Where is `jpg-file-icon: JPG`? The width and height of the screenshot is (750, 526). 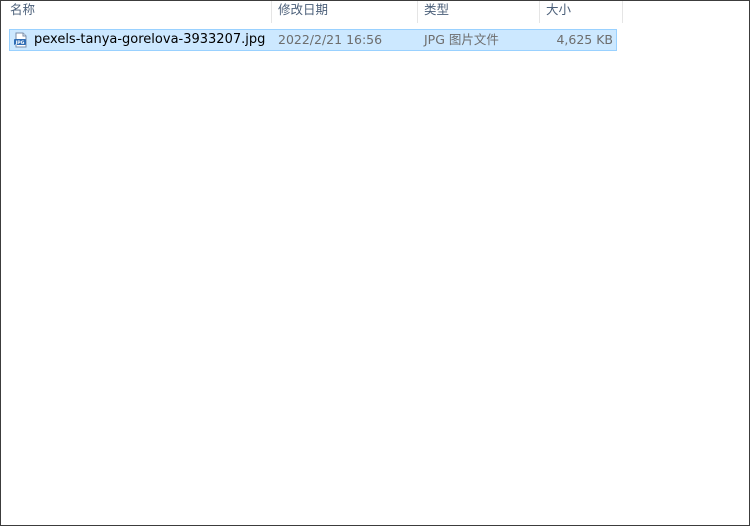 jpg-file-icon: JPG is located at coordinates (21, 40).